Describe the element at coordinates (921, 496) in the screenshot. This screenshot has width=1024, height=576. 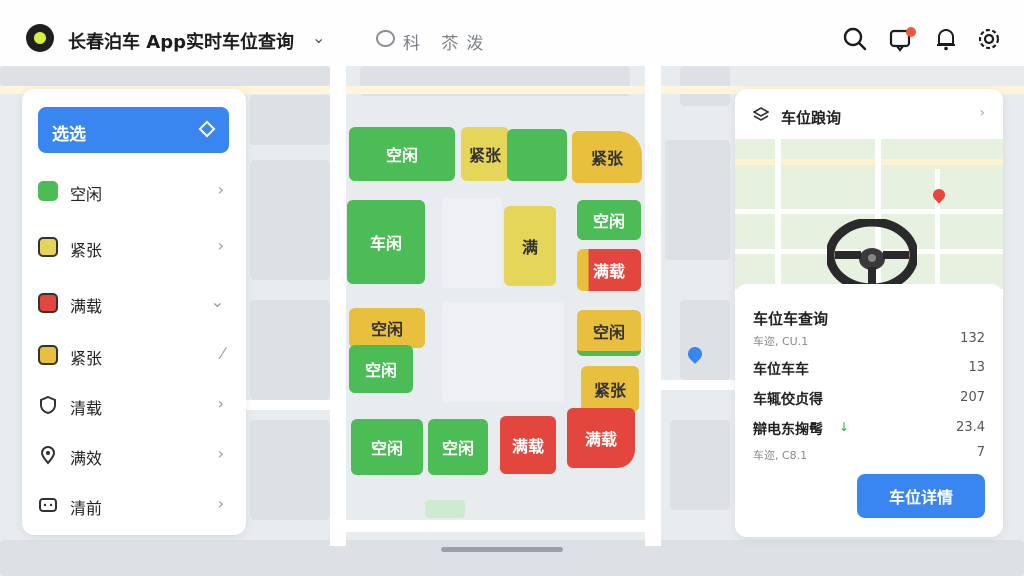
I see `parking-detail-button: 车位详情` at that location.